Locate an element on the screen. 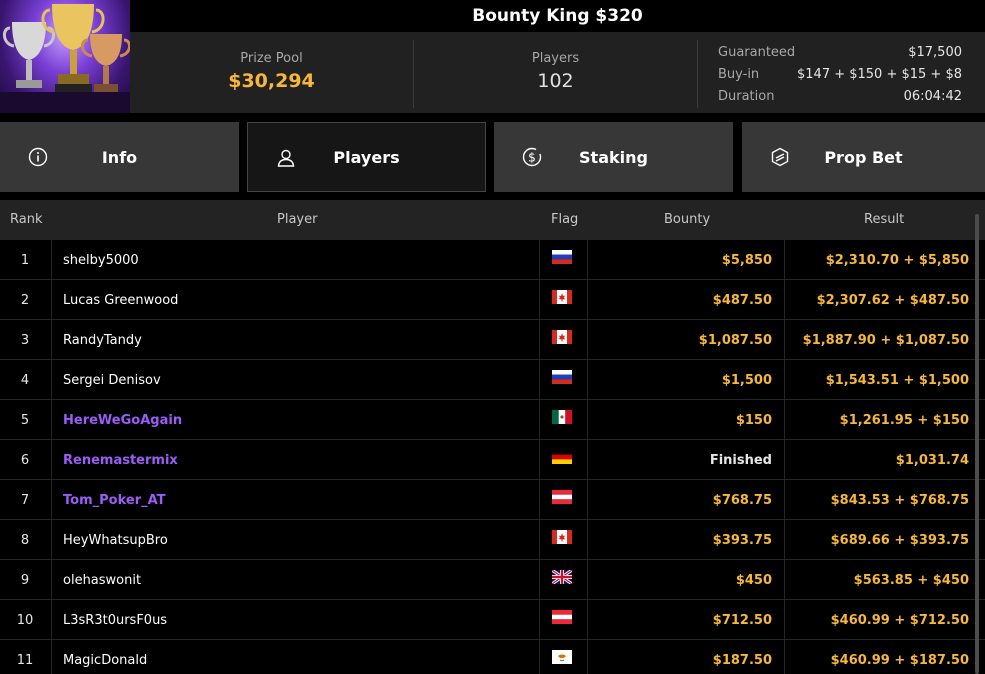 The width and height of the screenshot is (985, 674). prize-pool-label: Prize Pool is located at coordinates (271, 58).